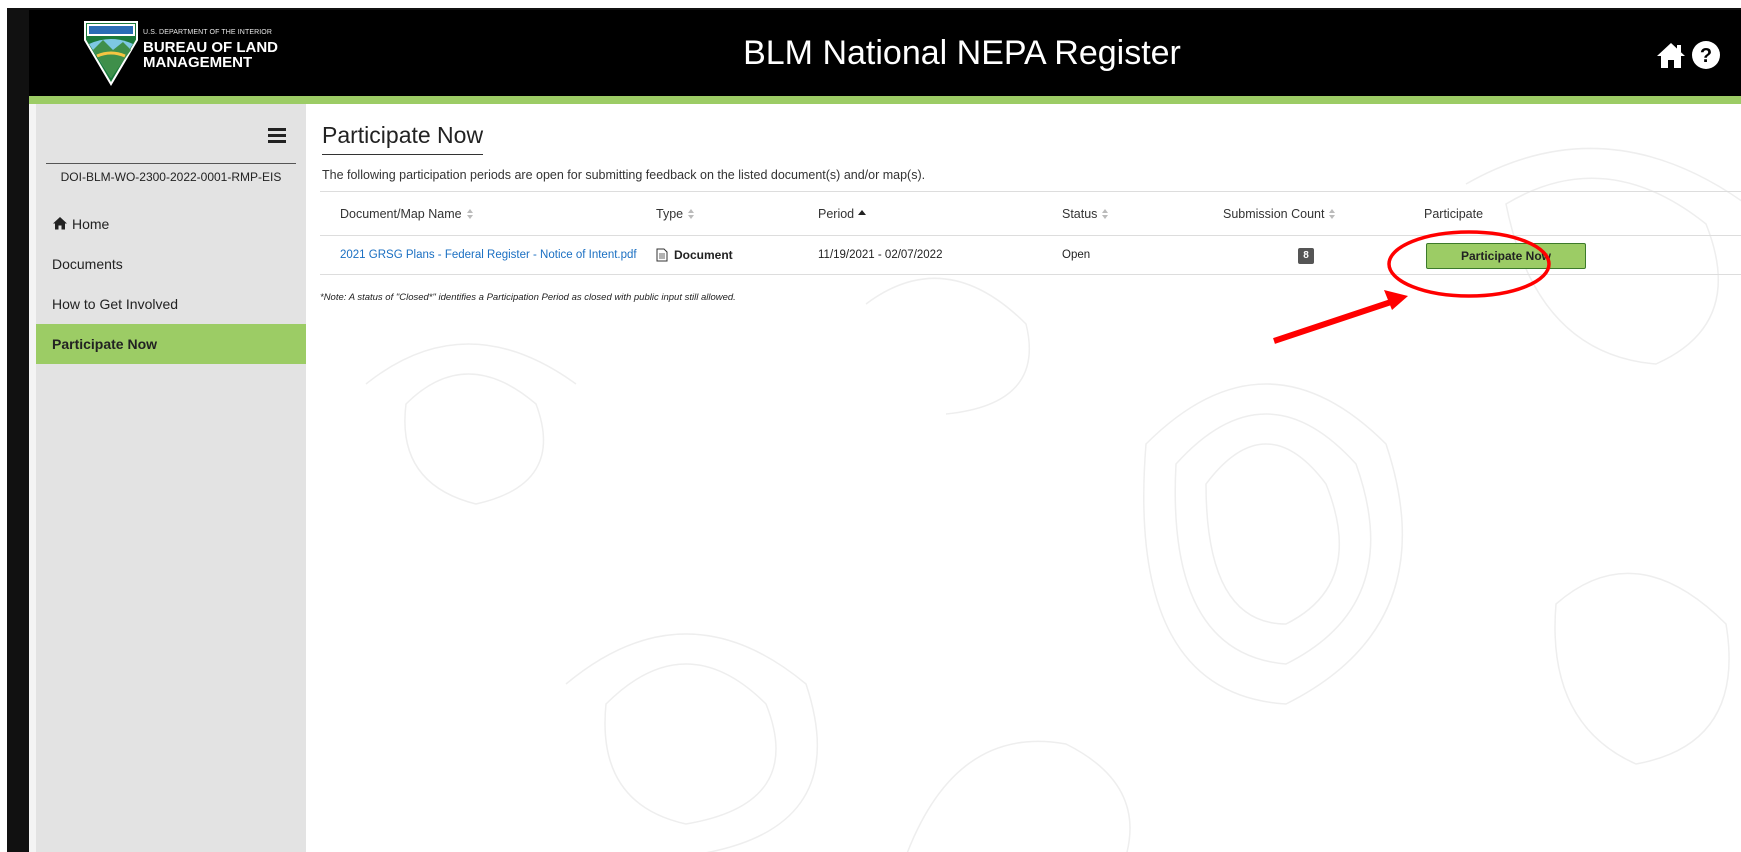 The height and width of the screenshot is (852, 1741). What do you see at coordinates (115, 304) in the screenshot?
I see `sidebar-item-label: How to Get Involved` at bounding box center [115, 304].